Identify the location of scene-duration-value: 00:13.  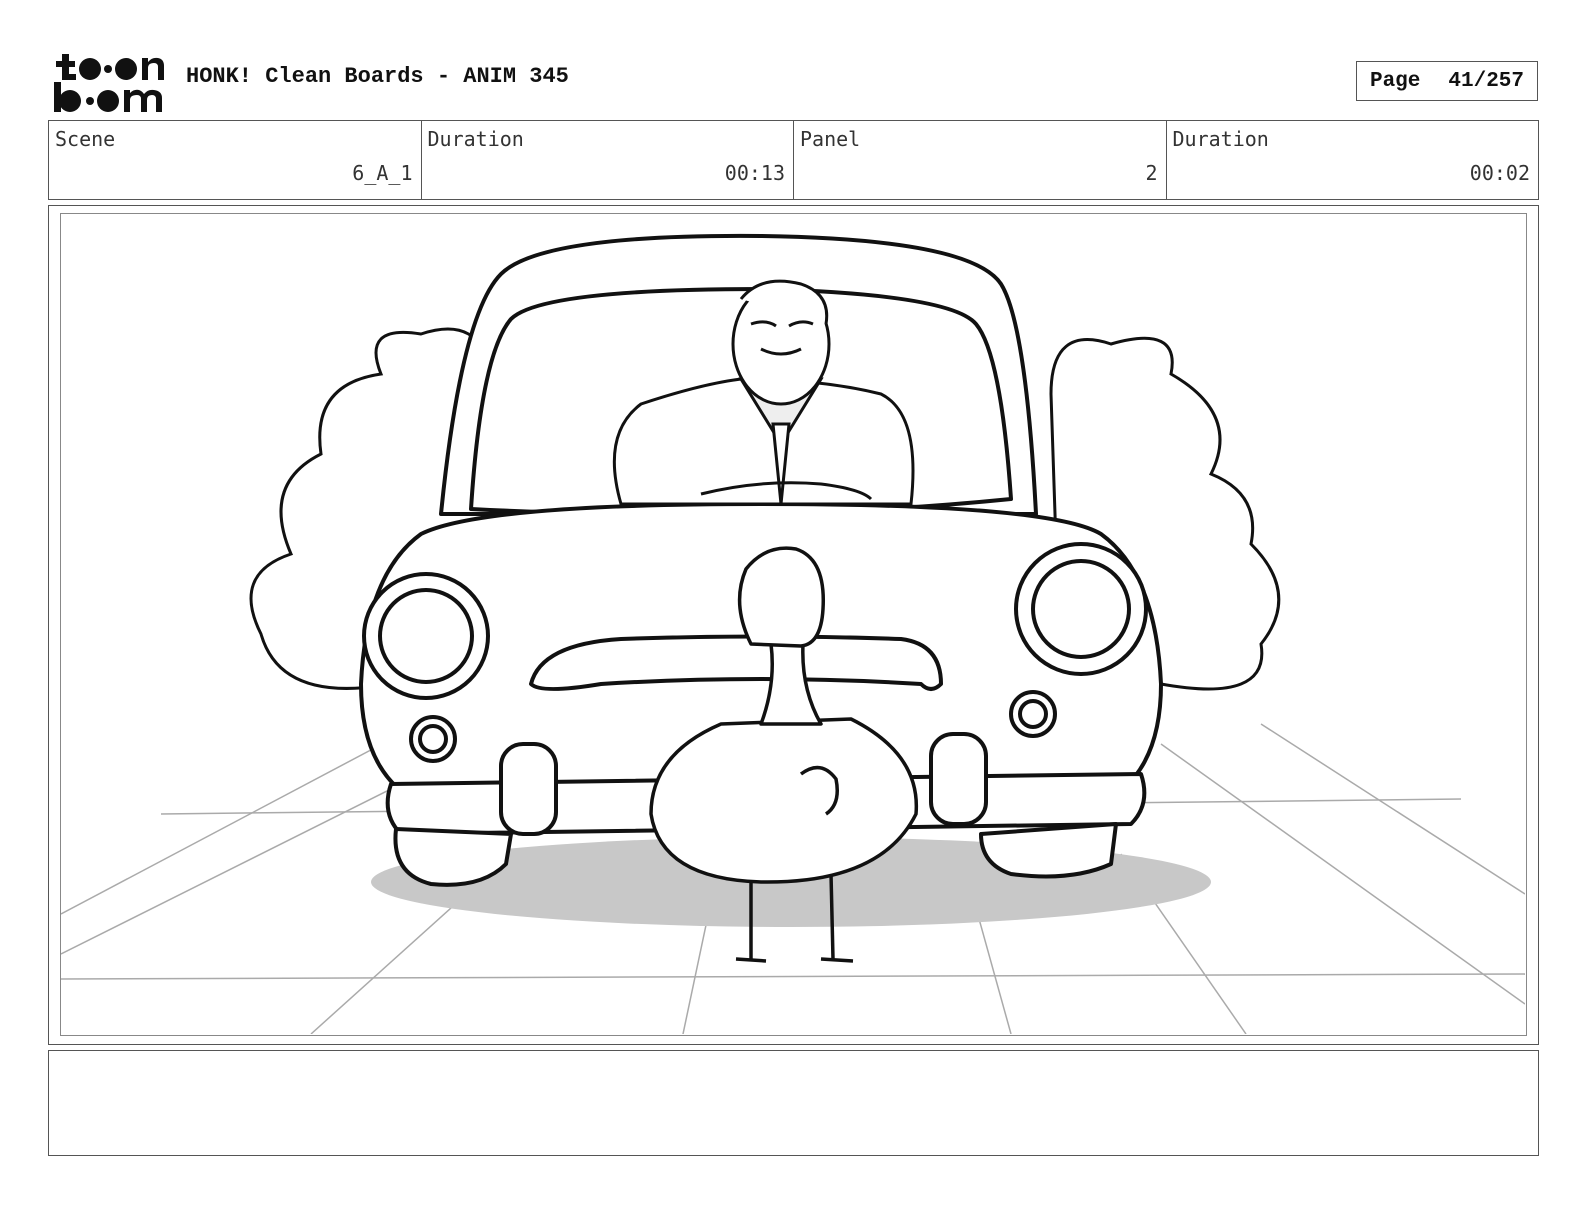
(754, 173).